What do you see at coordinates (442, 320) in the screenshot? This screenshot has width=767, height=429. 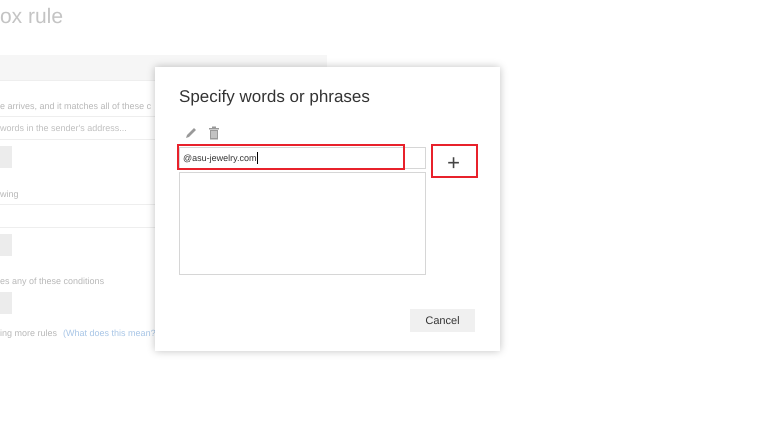 I see `cancel-button: Cancel` at bounding box center [442, 320].